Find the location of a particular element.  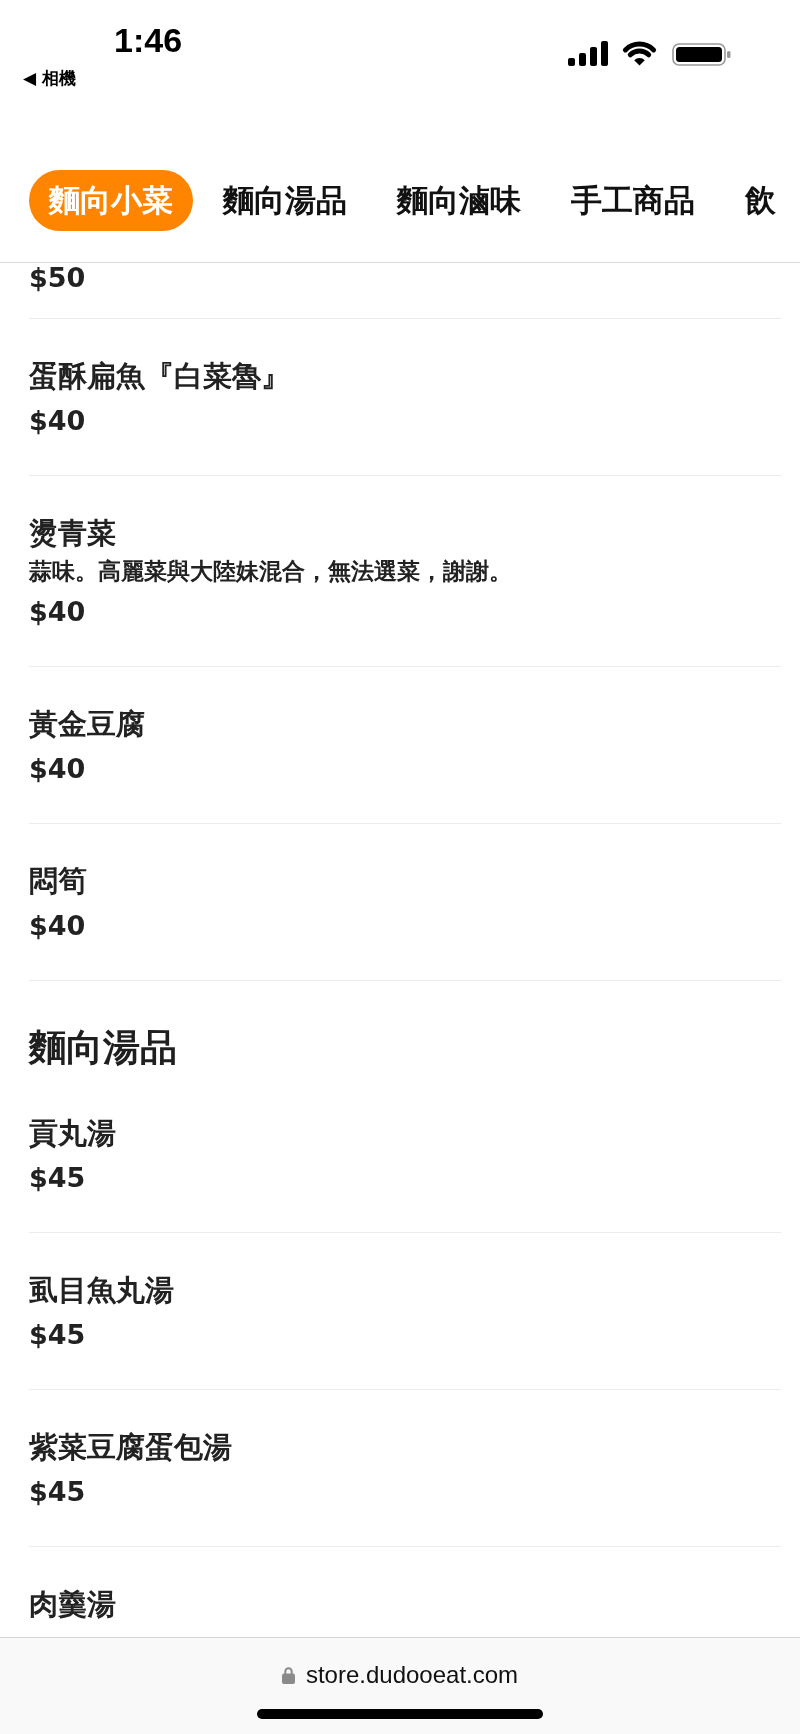

item-description: 蒜味。高麗菜與大陸妹混合，無法選菜，謝謝。 is located at coordinates (271, 571).